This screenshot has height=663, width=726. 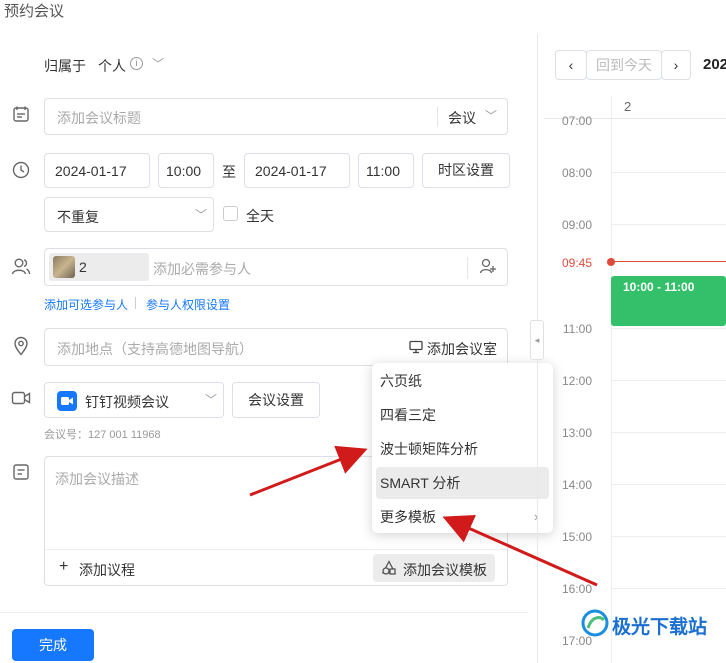 I want to click on video-provider-value: 钉钉视频会议, so click(x=127, y=402).